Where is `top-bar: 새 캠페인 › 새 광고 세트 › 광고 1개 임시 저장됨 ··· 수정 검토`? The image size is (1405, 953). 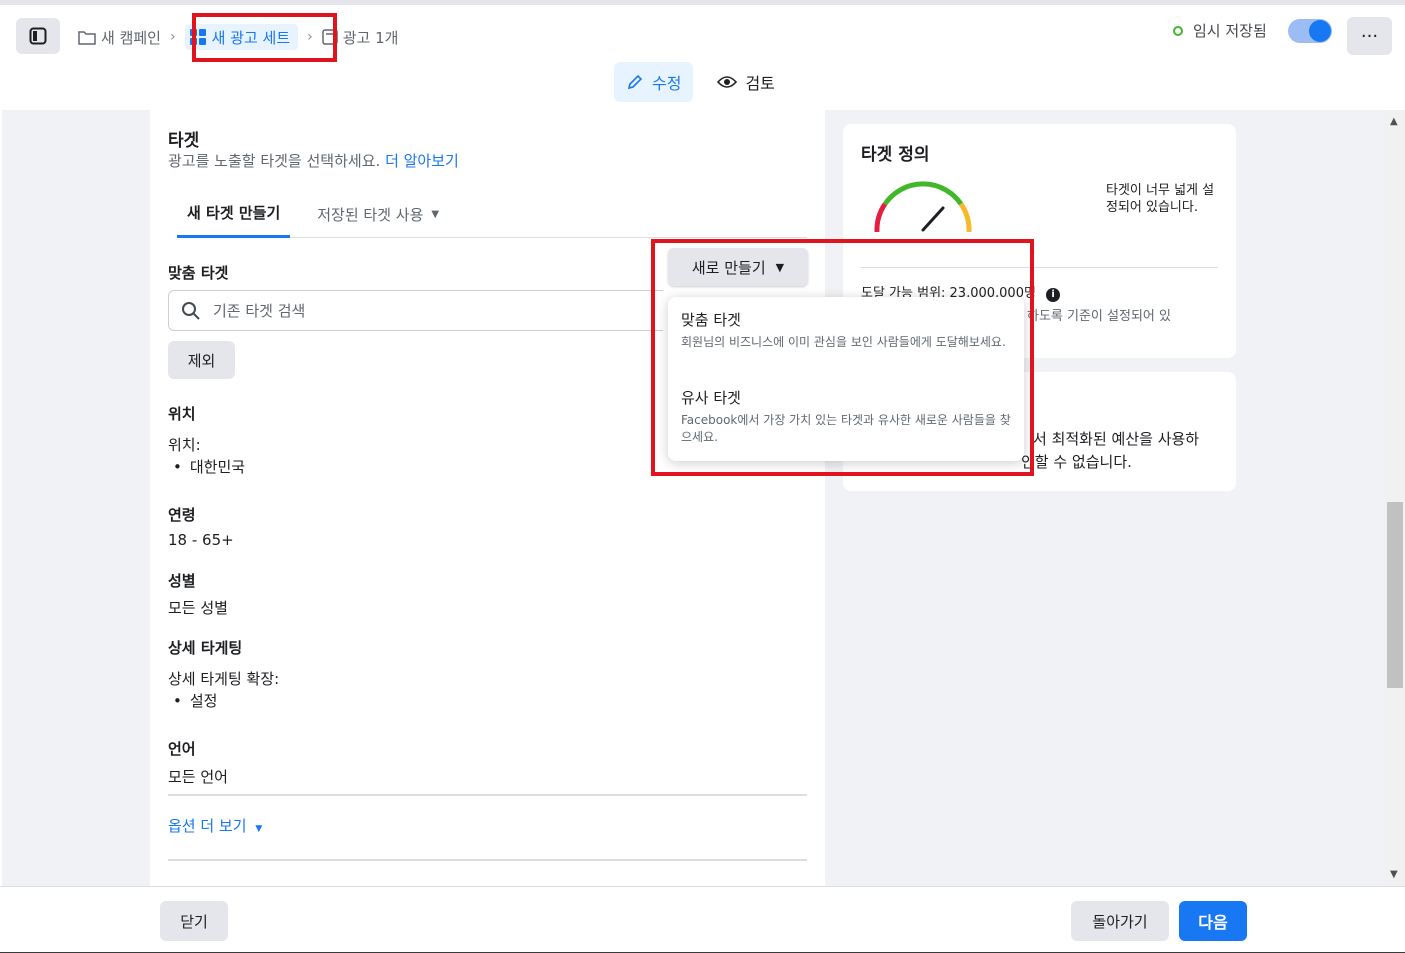 top-bar: 새 캠페인 › 새 광고 세트 › 광고 1개 임시 저장됨 ··· 수정 검토 is located at coordinates (702, 60).